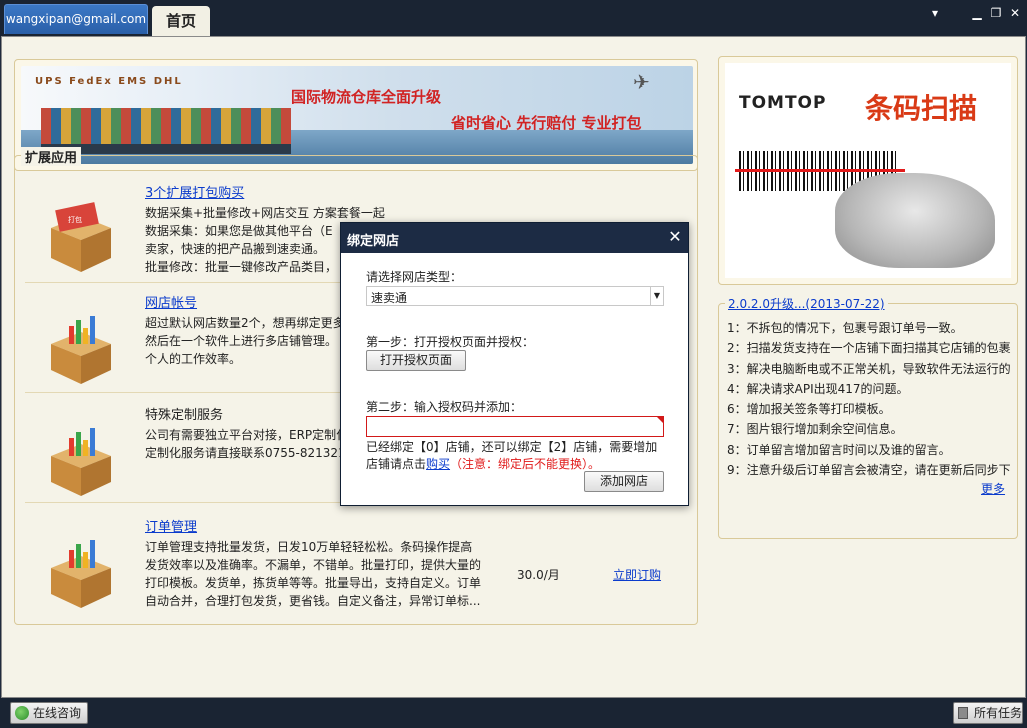 This screenshot has width=1027, height=728. I want to click on dialog-close-icon: ✕, so click(675, 237).